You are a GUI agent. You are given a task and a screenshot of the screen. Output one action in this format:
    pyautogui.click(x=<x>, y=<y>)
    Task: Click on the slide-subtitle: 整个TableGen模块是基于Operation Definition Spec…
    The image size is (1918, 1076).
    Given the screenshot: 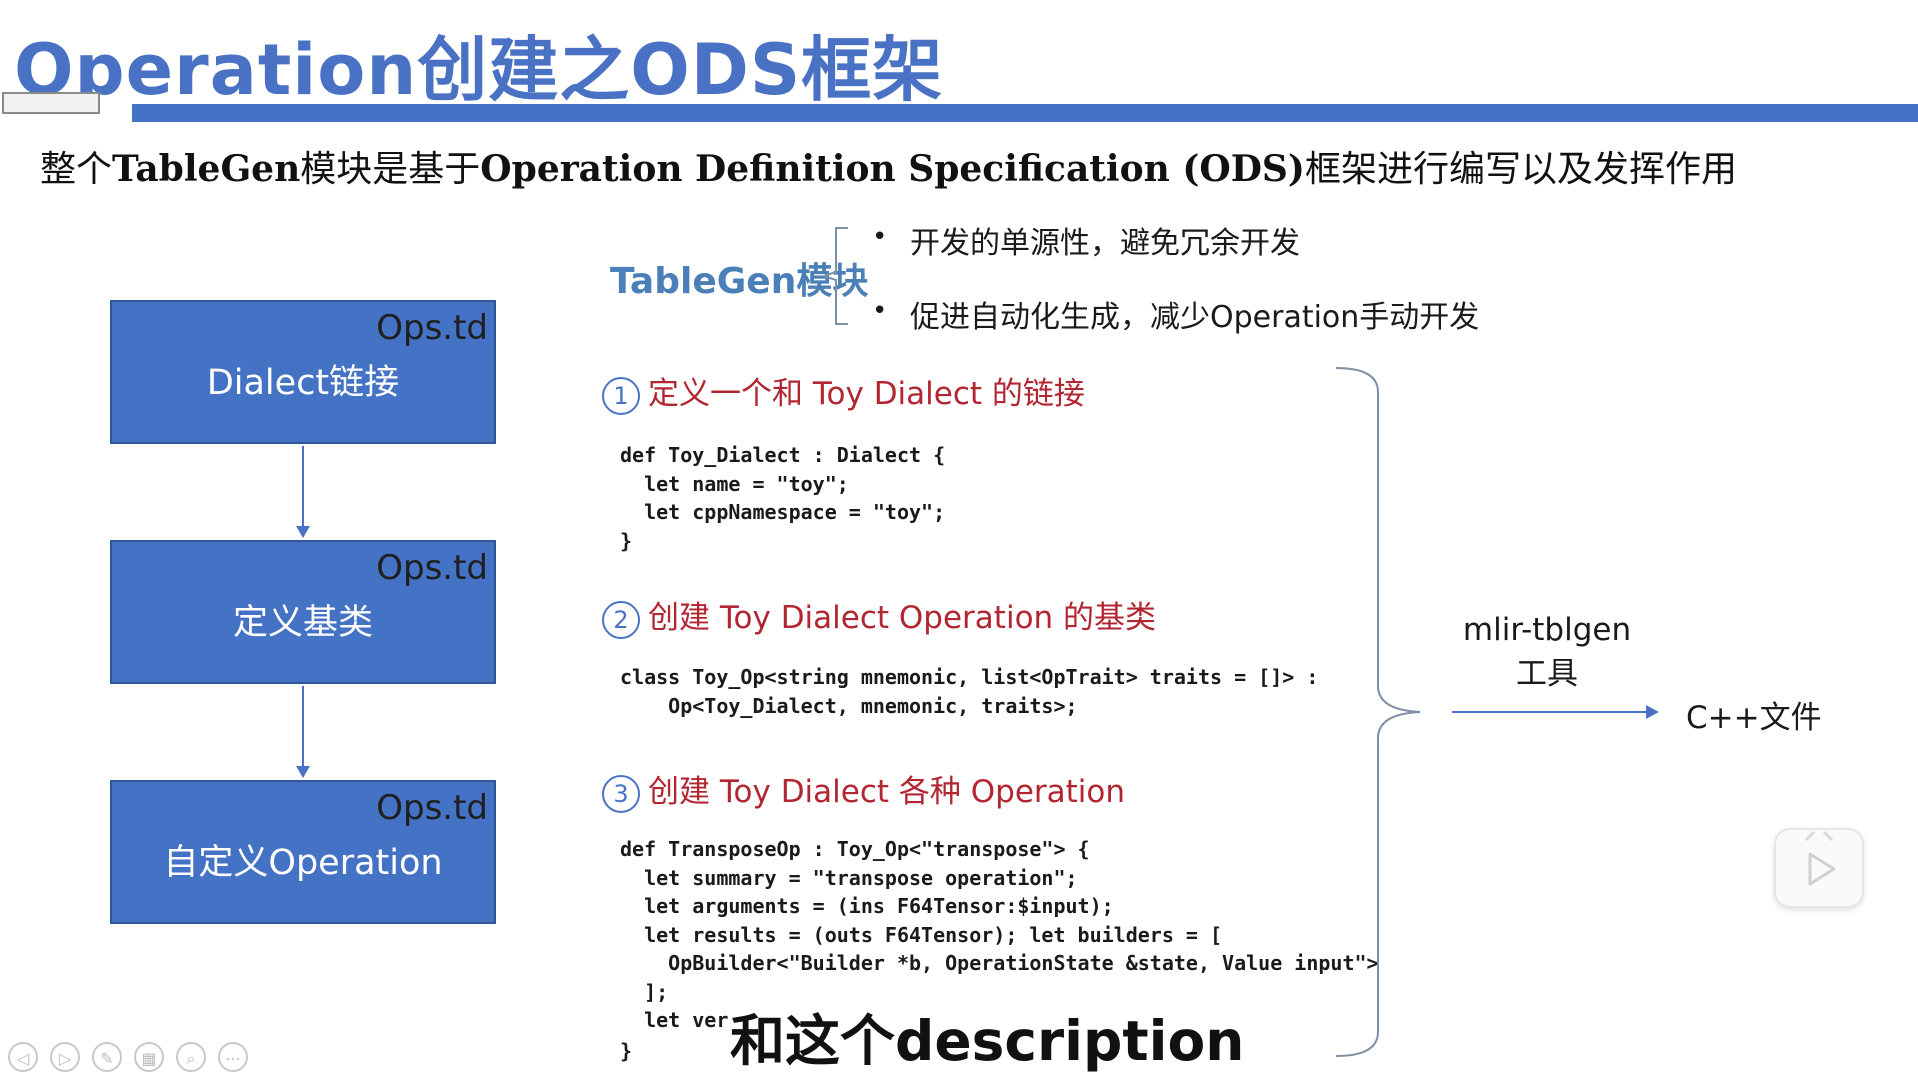 What is the action you would take?
    pyautogui.click(x=888, y=166)
    